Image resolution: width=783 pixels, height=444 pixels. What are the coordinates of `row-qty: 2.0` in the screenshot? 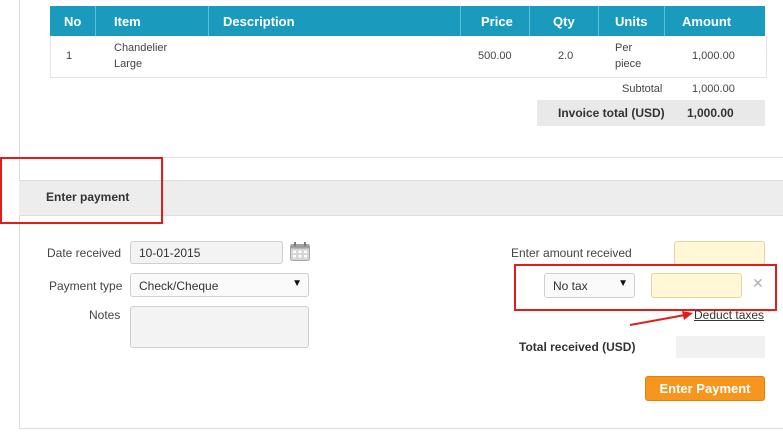 It's located at (566, 56).